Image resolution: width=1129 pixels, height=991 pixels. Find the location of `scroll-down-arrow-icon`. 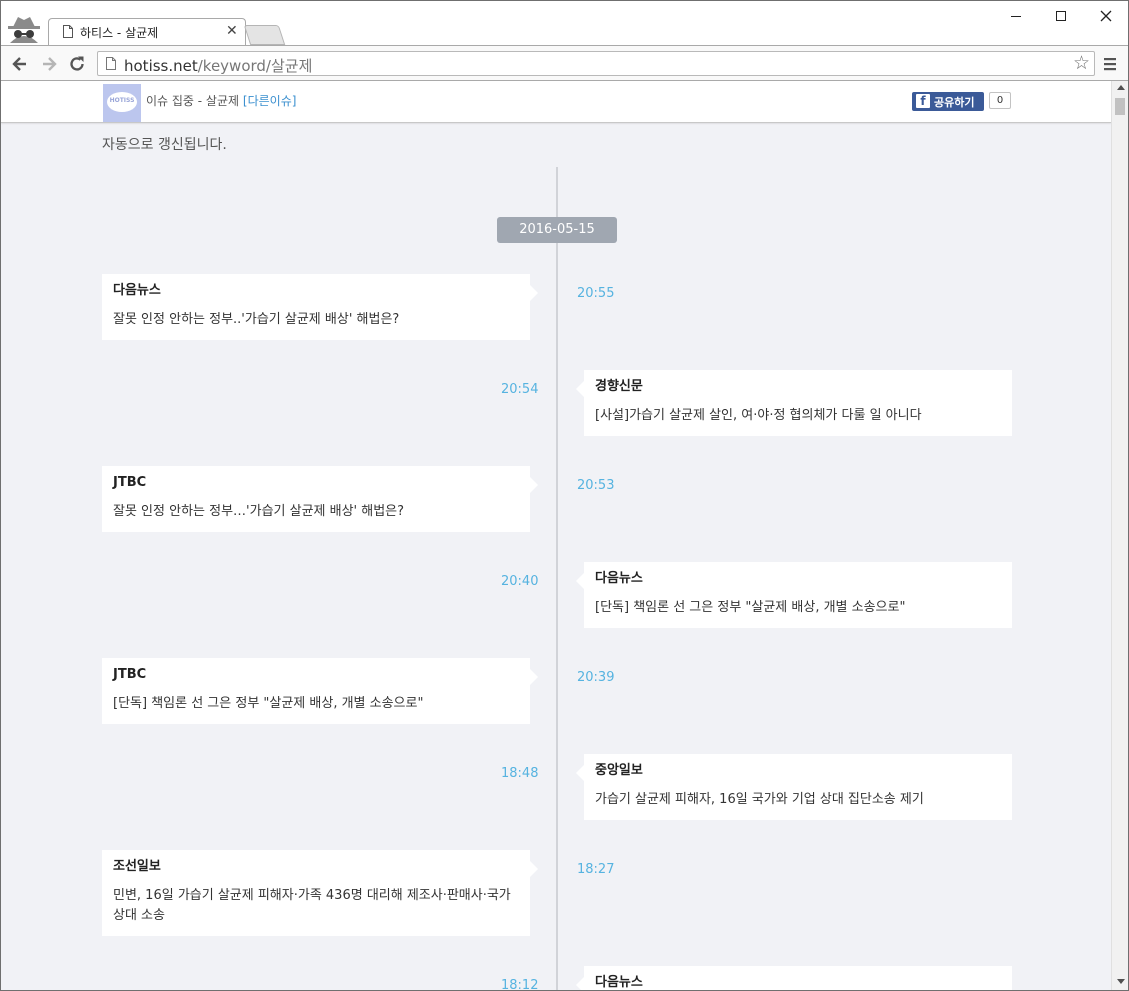

scroll-down-arrow-icon is located at coordinates (1121, 981).